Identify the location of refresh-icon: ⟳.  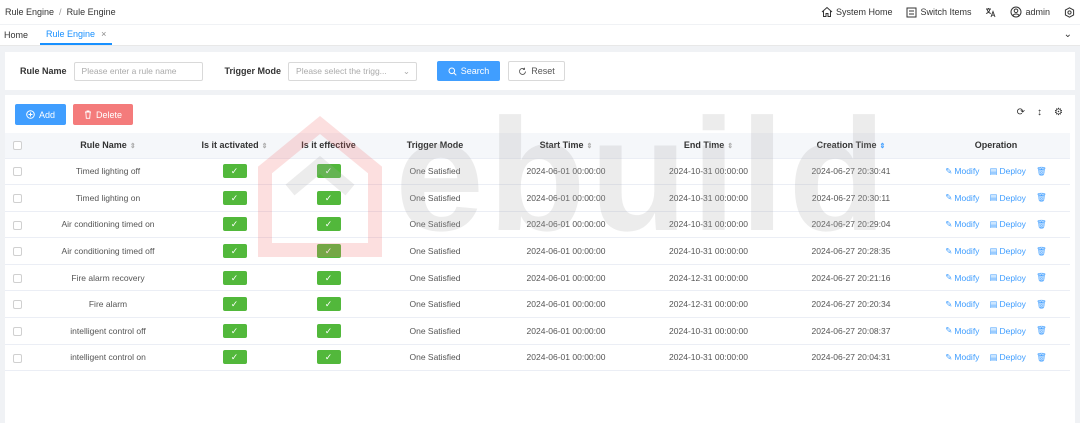
(1021, 112).